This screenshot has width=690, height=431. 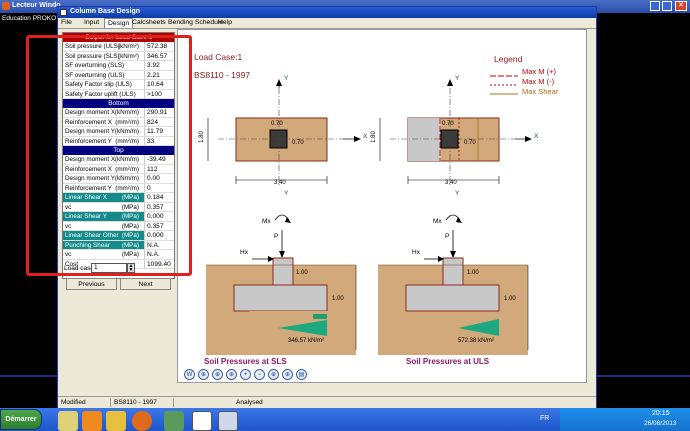 What do you see at coordinates (195, 22) in the screenshot?
I see `menu-bending-schedule: Bending Schedule` at bounding box center [195, 22].